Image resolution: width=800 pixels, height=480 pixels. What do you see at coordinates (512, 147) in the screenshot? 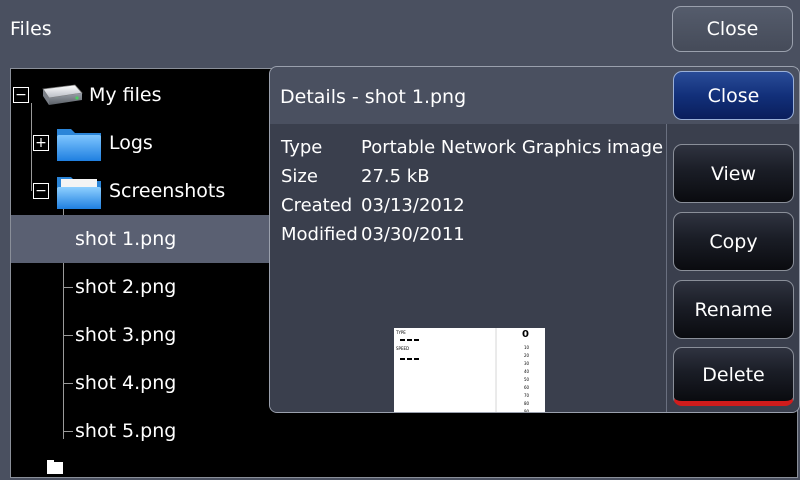
I see `property-value: Portable Network Graphics image` at bounding box center [512, 147].